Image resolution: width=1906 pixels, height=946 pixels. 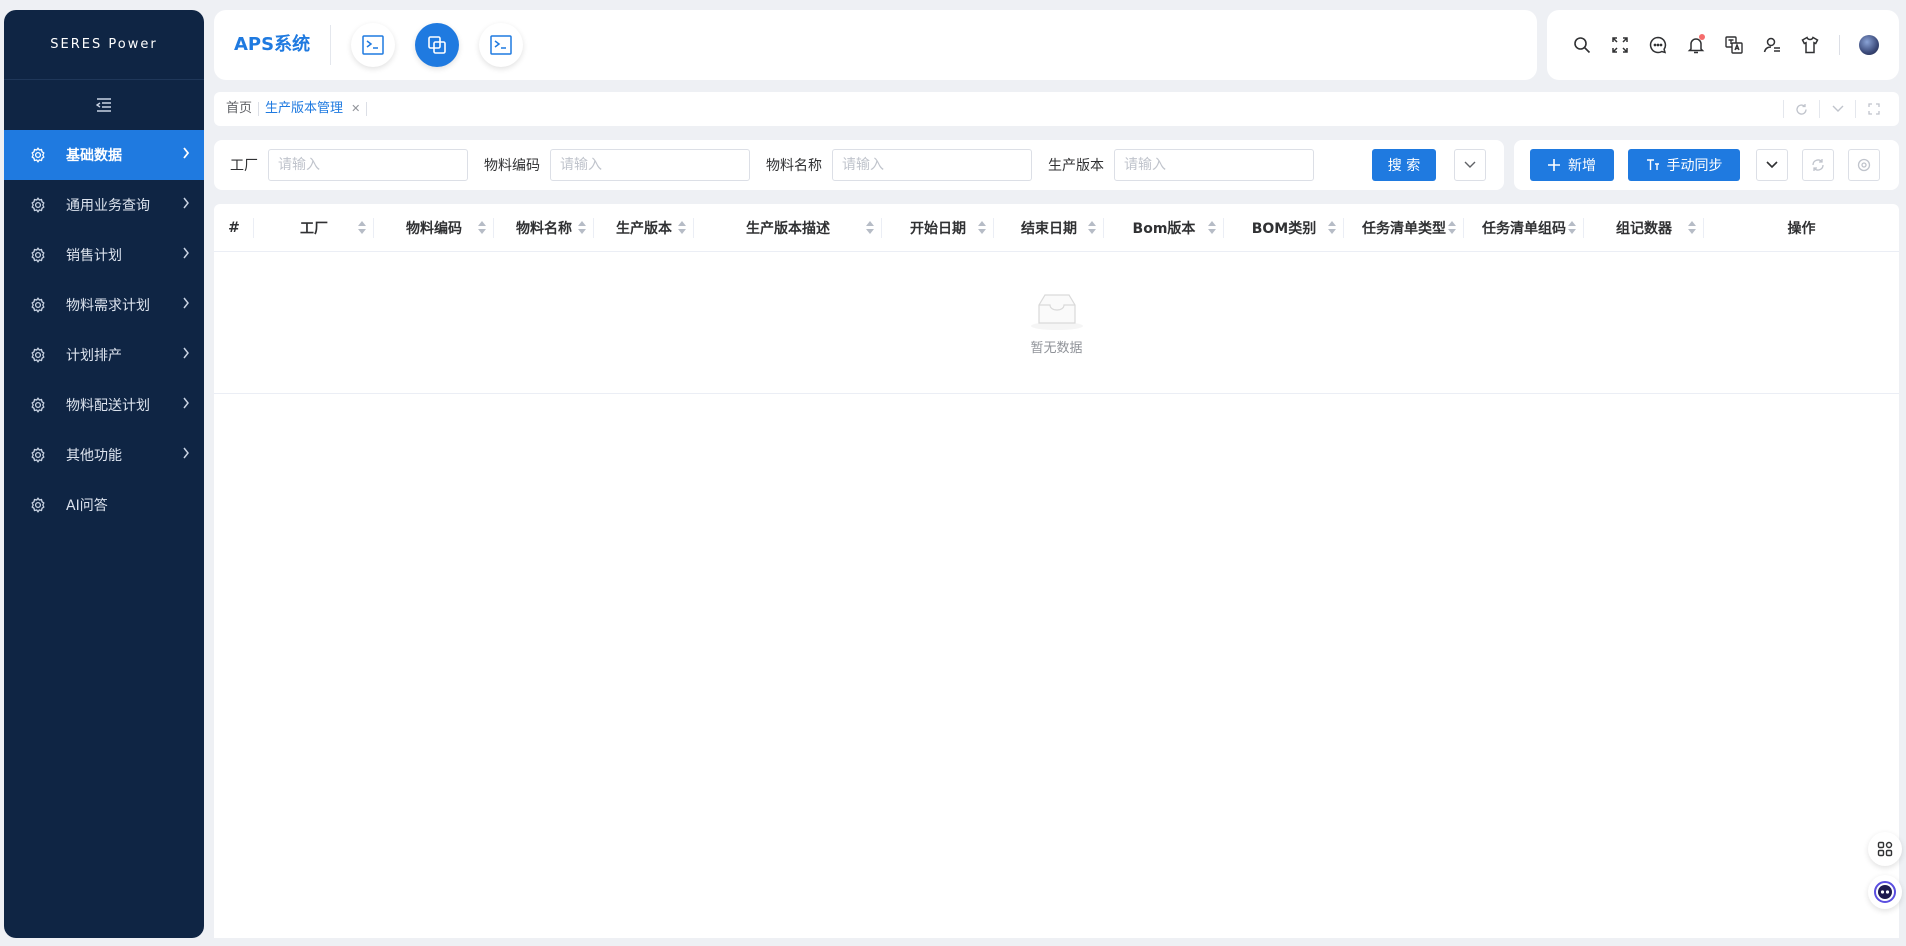 I want to click on sidebar-item-material-requirement-plan: 物料需求计划, so click(x=104, y=305).